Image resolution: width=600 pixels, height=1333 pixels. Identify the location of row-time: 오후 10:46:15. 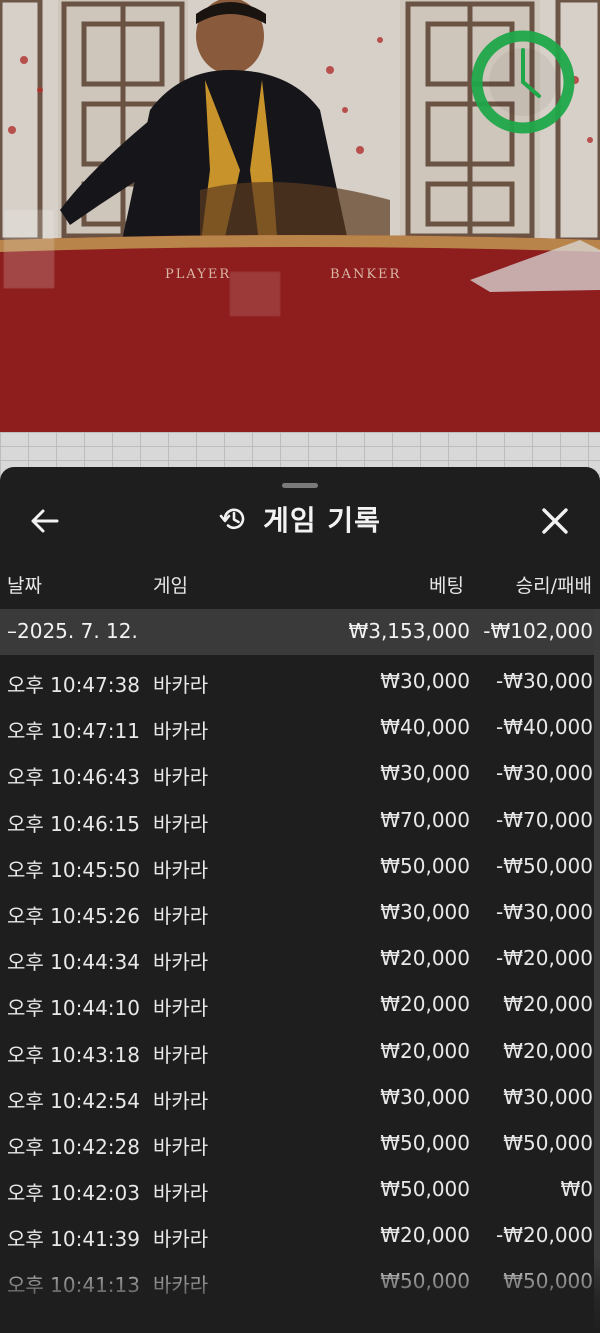
(73, 823).